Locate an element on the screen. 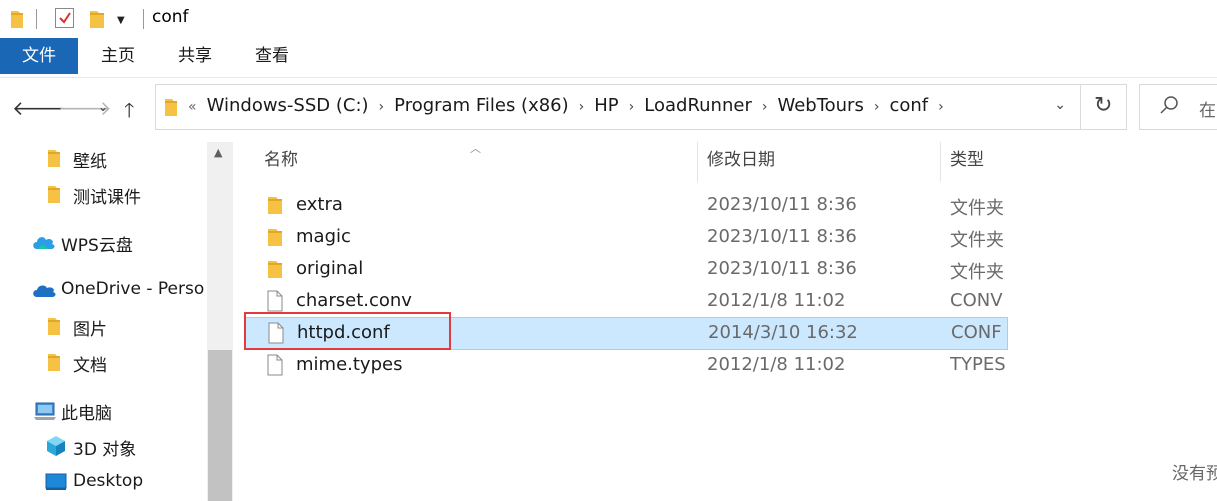 The width and height of the screenshot is (1217, 501). nav-item-courseware: 测试课件 is located at coordinates (100, 195).